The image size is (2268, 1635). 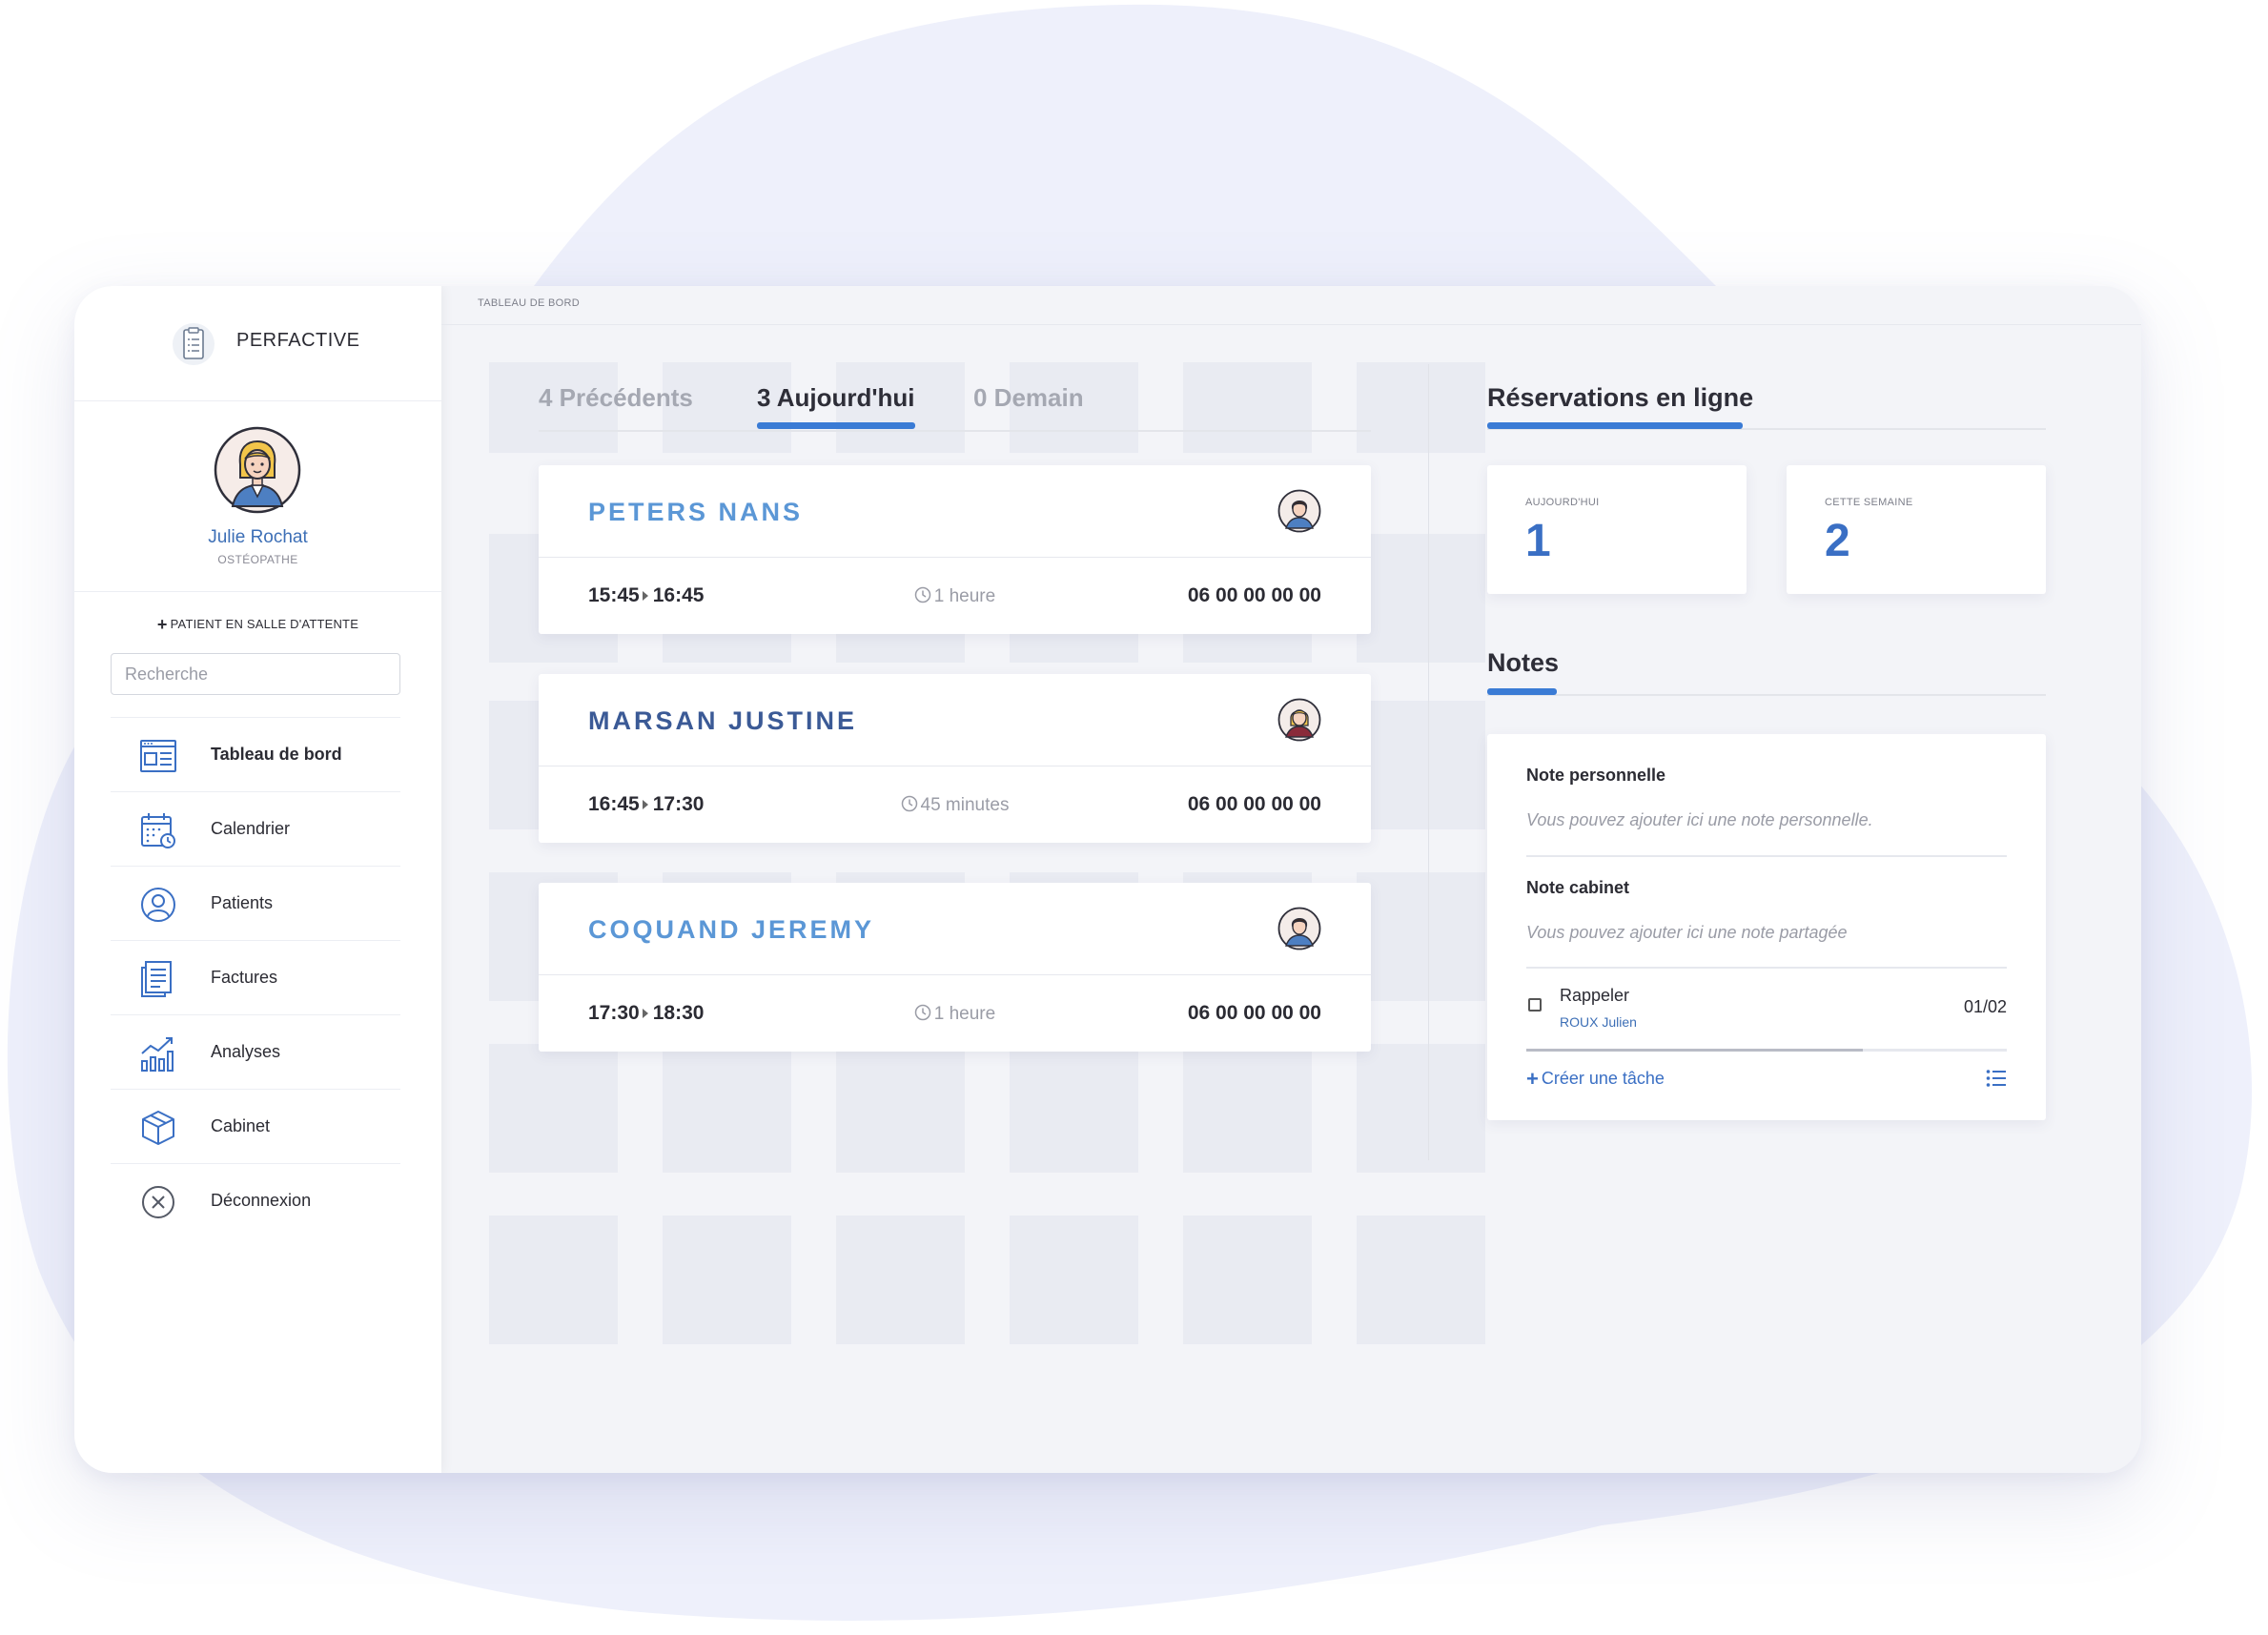 I want to click on add-waiting-patient-label: PATIENT EN SALLE D'ATTENTE, so click(x=264, y=624).